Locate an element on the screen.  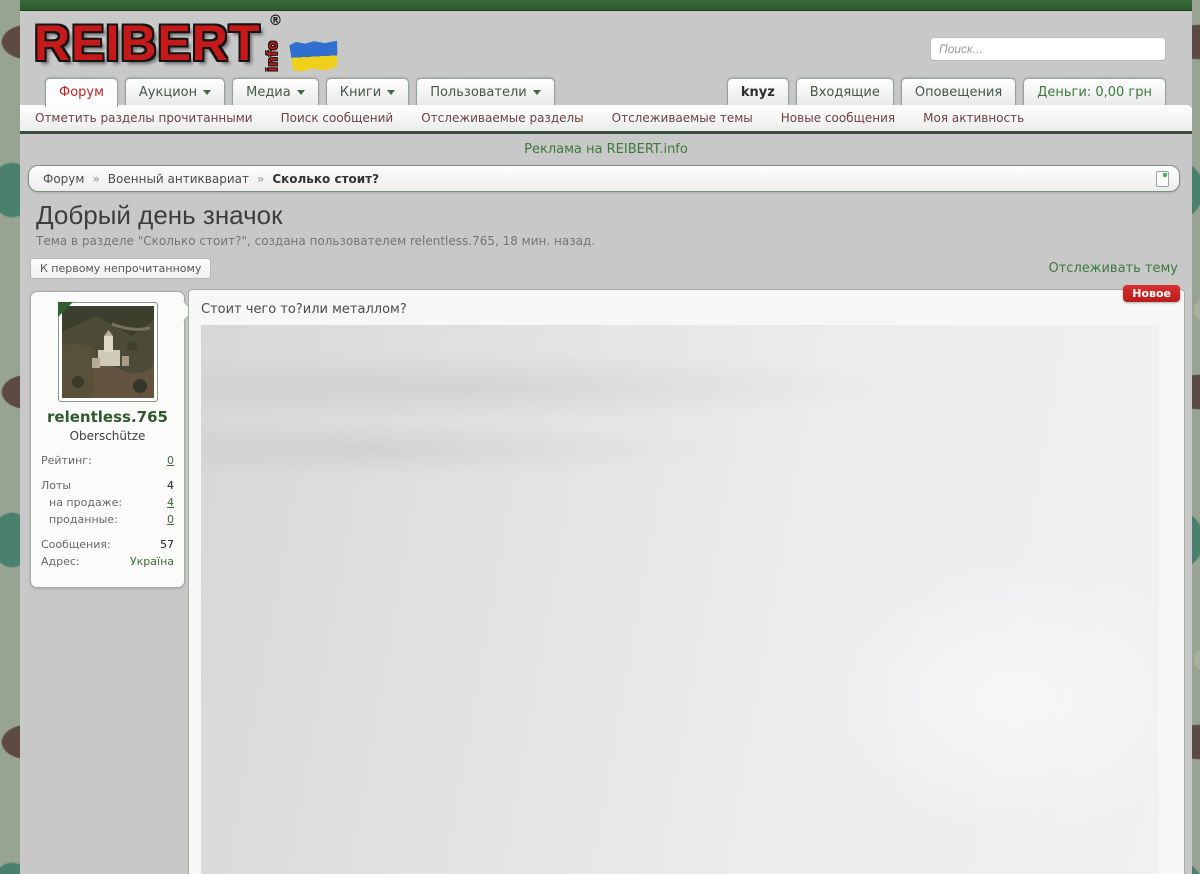
tab-label: Оповещения is located at coordinates (958, 92).